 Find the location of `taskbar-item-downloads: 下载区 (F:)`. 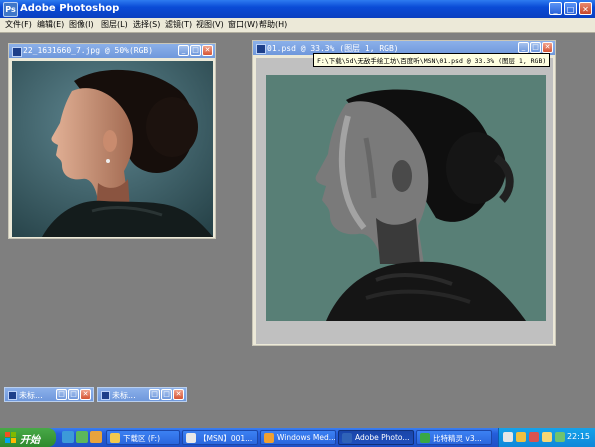

taskbar-item-downloads: 下载区 (F:) is located at coordinates (143, 437).